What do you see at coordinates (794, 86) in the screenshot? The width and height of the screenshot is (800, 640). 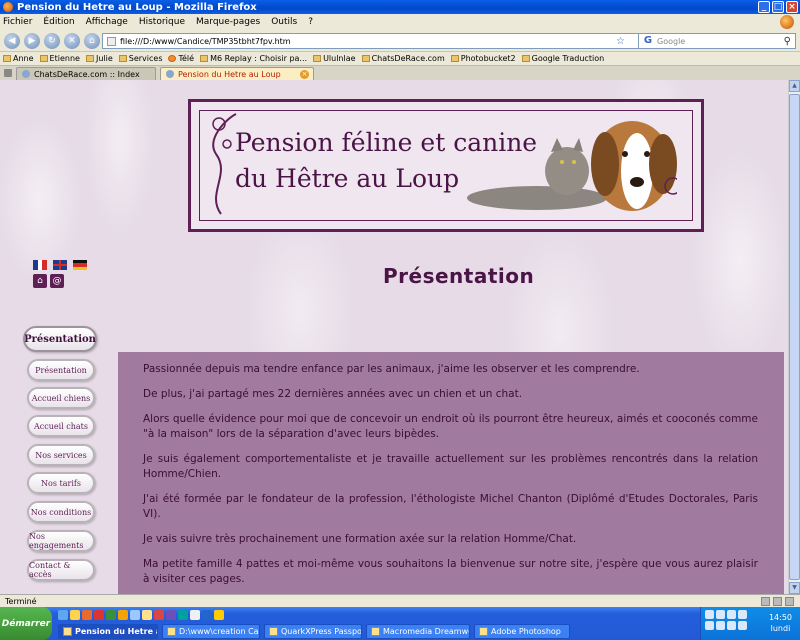 I see `scroll-up-icon: ▲` at bounding box center [794, 86].